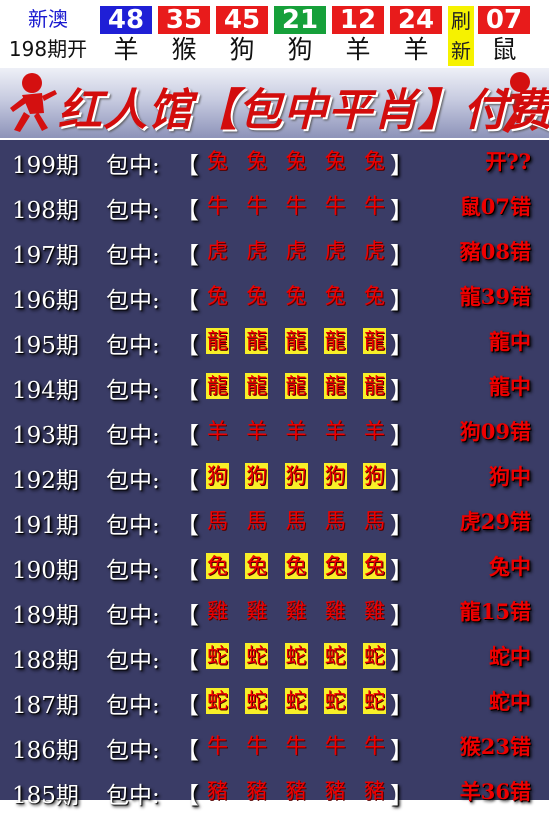 Image resolution: width=549 pixels, height=815 pixels. What do you see at coordinates (461, 21) in the screenshot?
I see `refresh-char-1: 刷` at bounding box center [461, 21].